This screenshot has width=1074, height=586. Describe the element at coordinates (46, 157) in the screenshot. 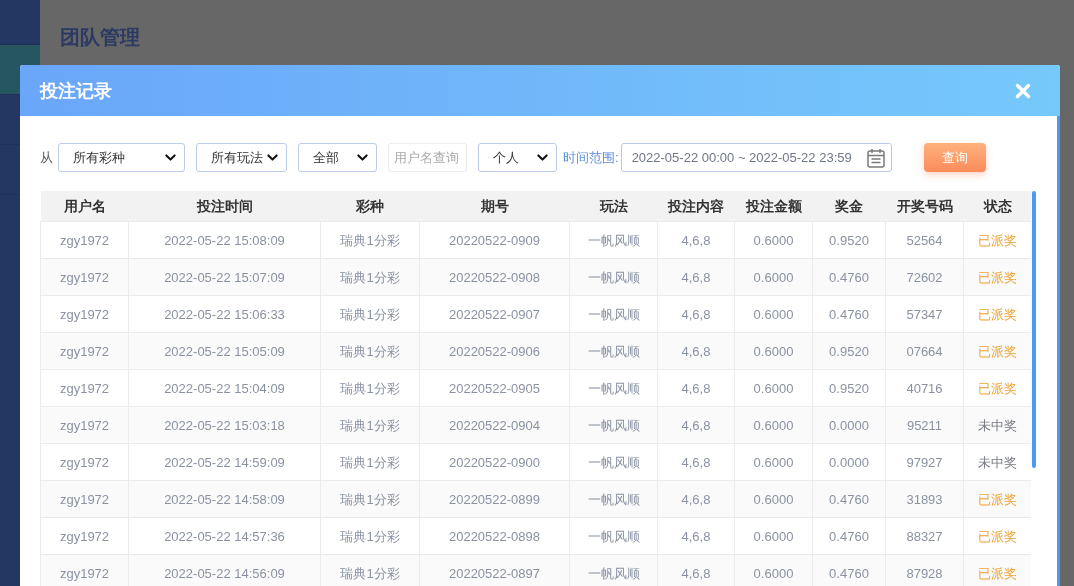

I see `from-label: 从` at that location.